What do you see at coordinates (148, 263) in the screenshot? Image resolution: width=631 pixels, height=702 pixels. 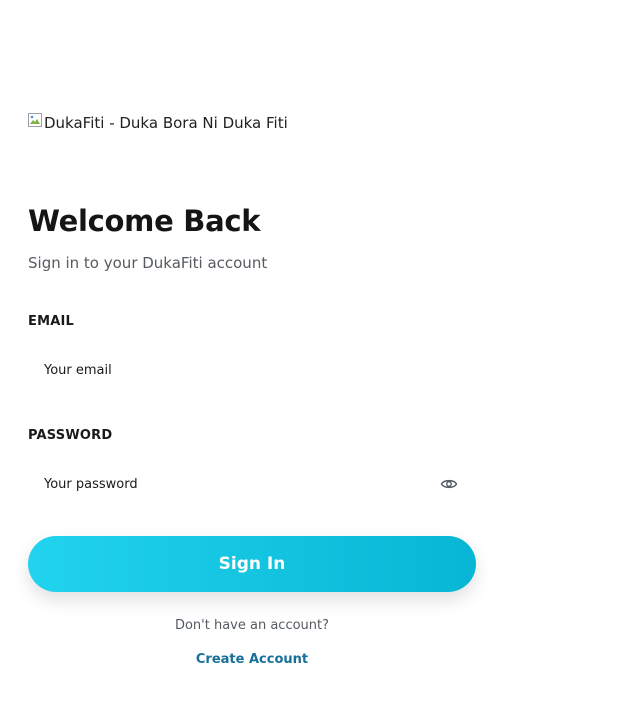 I see `page-subtitle: Sign in to your DukaFiti account` at bounding box center [148, 263].